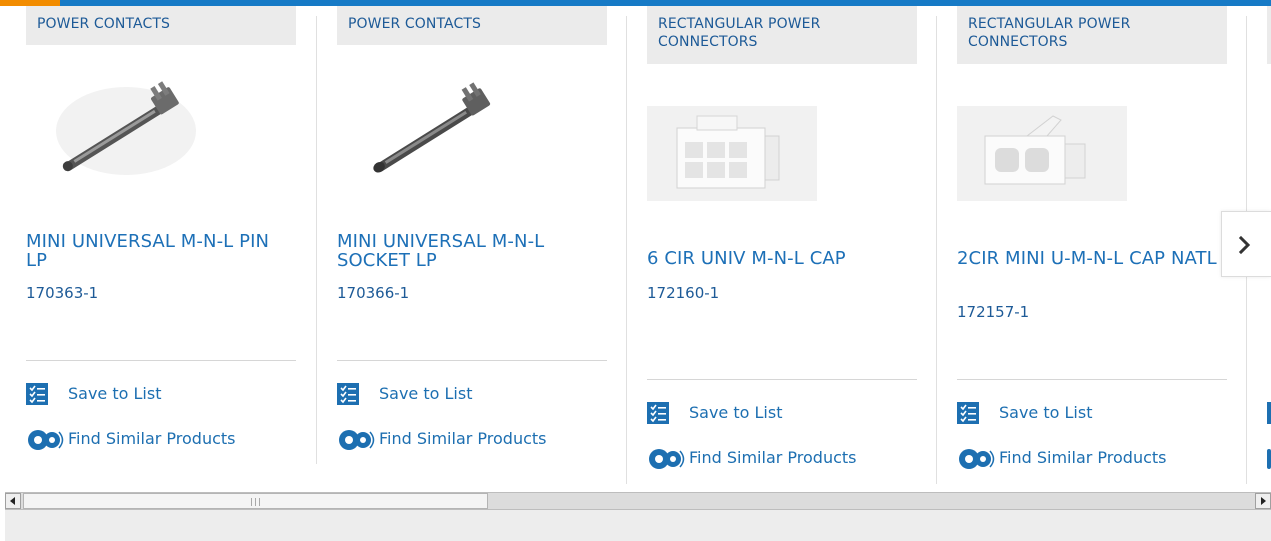 The width and height of the screenshot is (1271, 541). Describe the element at coordinates (373, 293) in the screenshot. I see `part-number-link: 170366-1` at that location.